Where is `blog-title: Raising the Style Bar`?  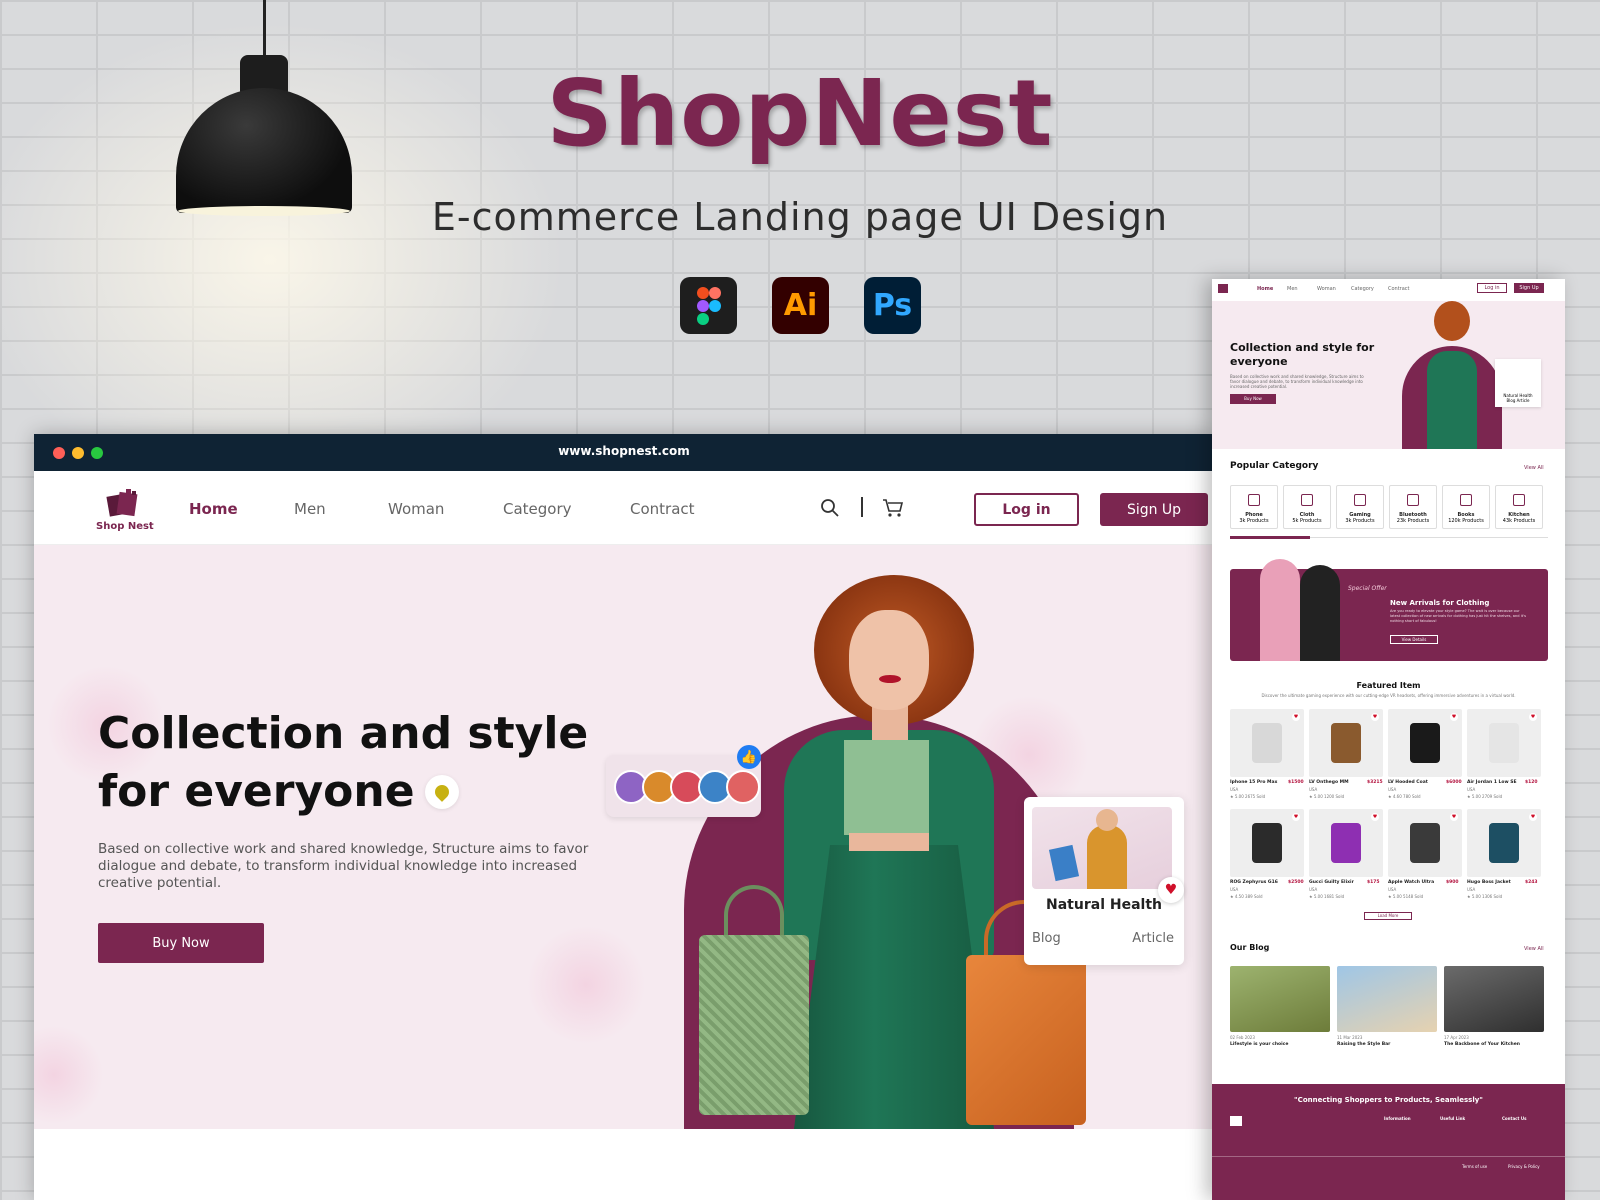 blog-title: Raising the Style Bar is located at coordinates (1363, 1044).